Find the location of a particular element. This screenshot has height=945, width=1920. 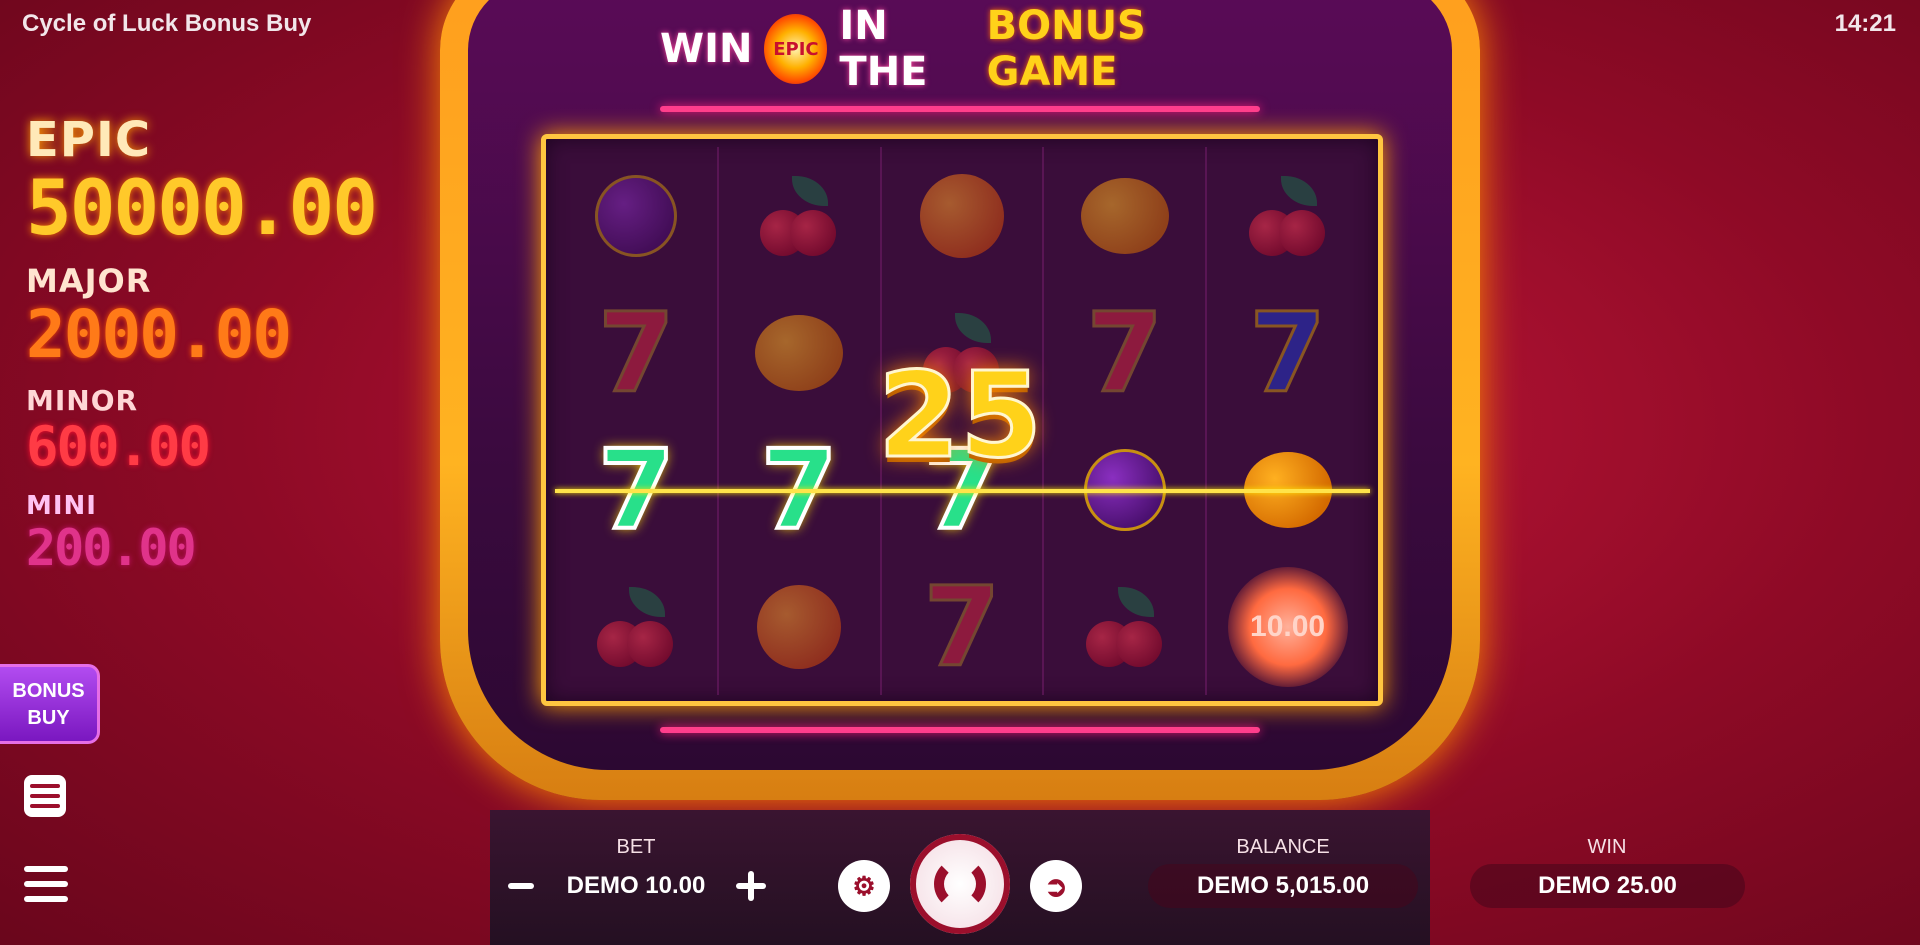

game-title: Cycle of Luck Bonus Buy is located at coordinates (167, 23).